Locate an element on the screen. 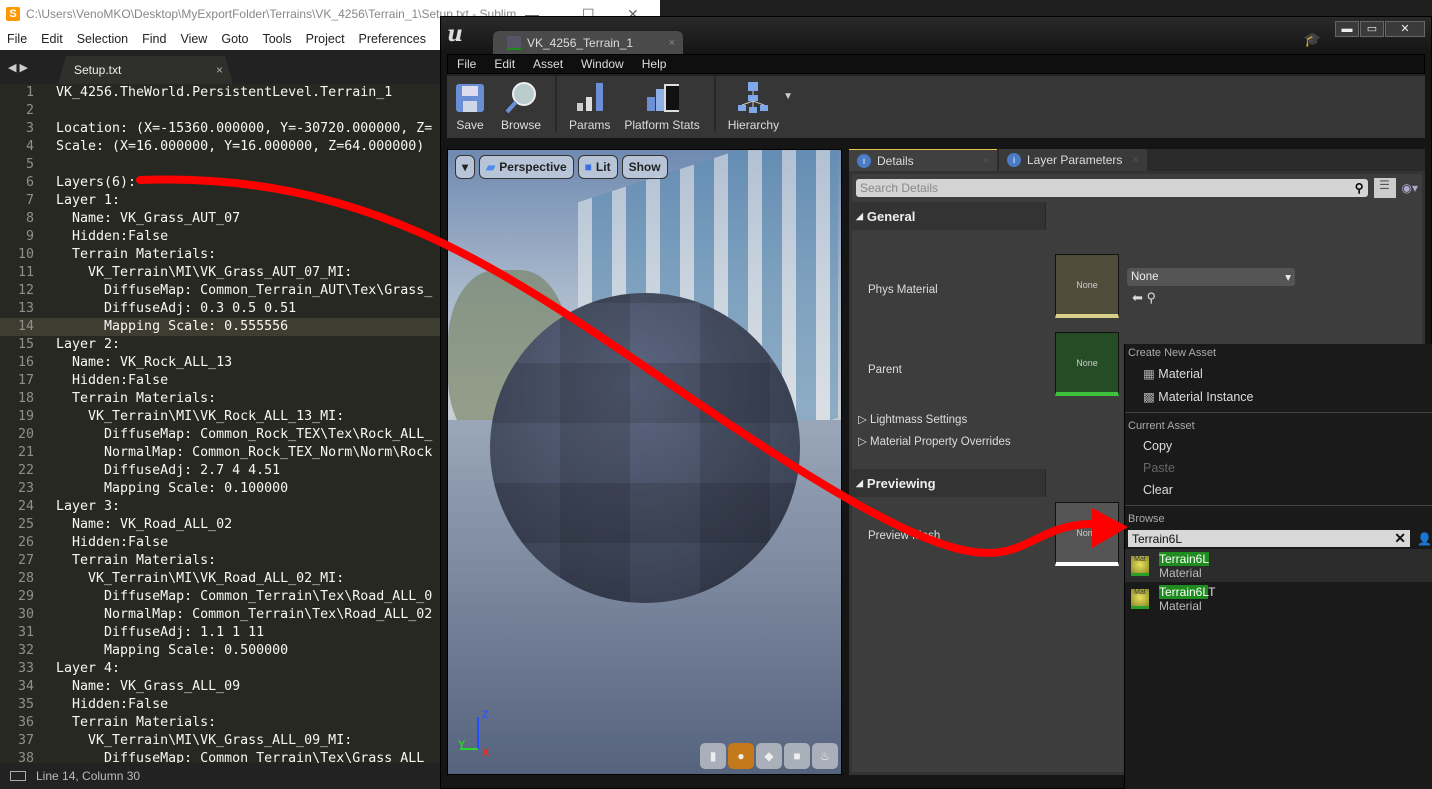 Image resolution: width=1432 pixels, height=789 pixels. ue-menu-file: File is located at coordinates (466, 64).